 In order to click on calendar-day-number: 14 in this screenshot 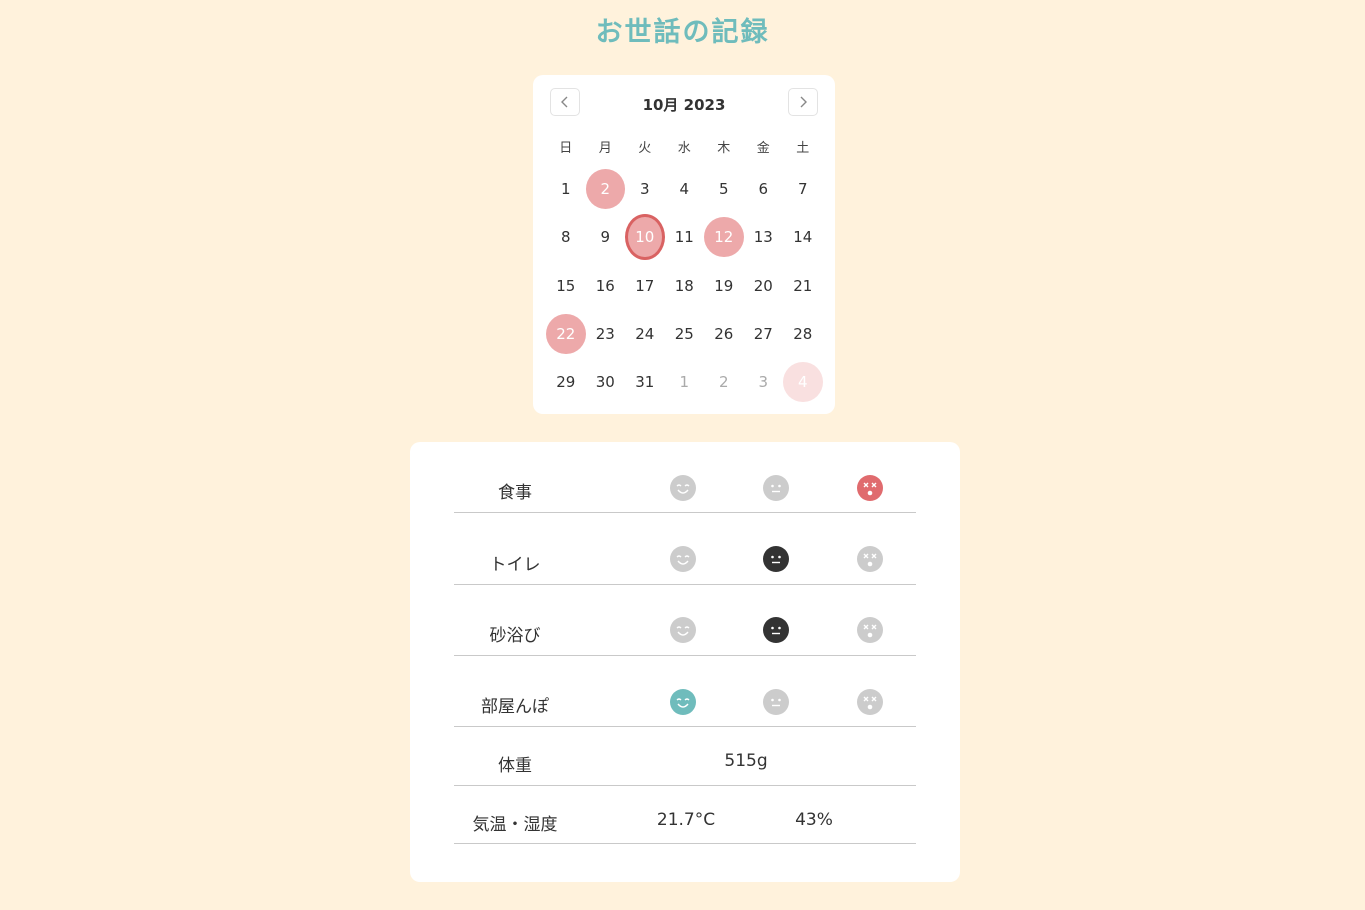, I will do `click(803, 237)`.